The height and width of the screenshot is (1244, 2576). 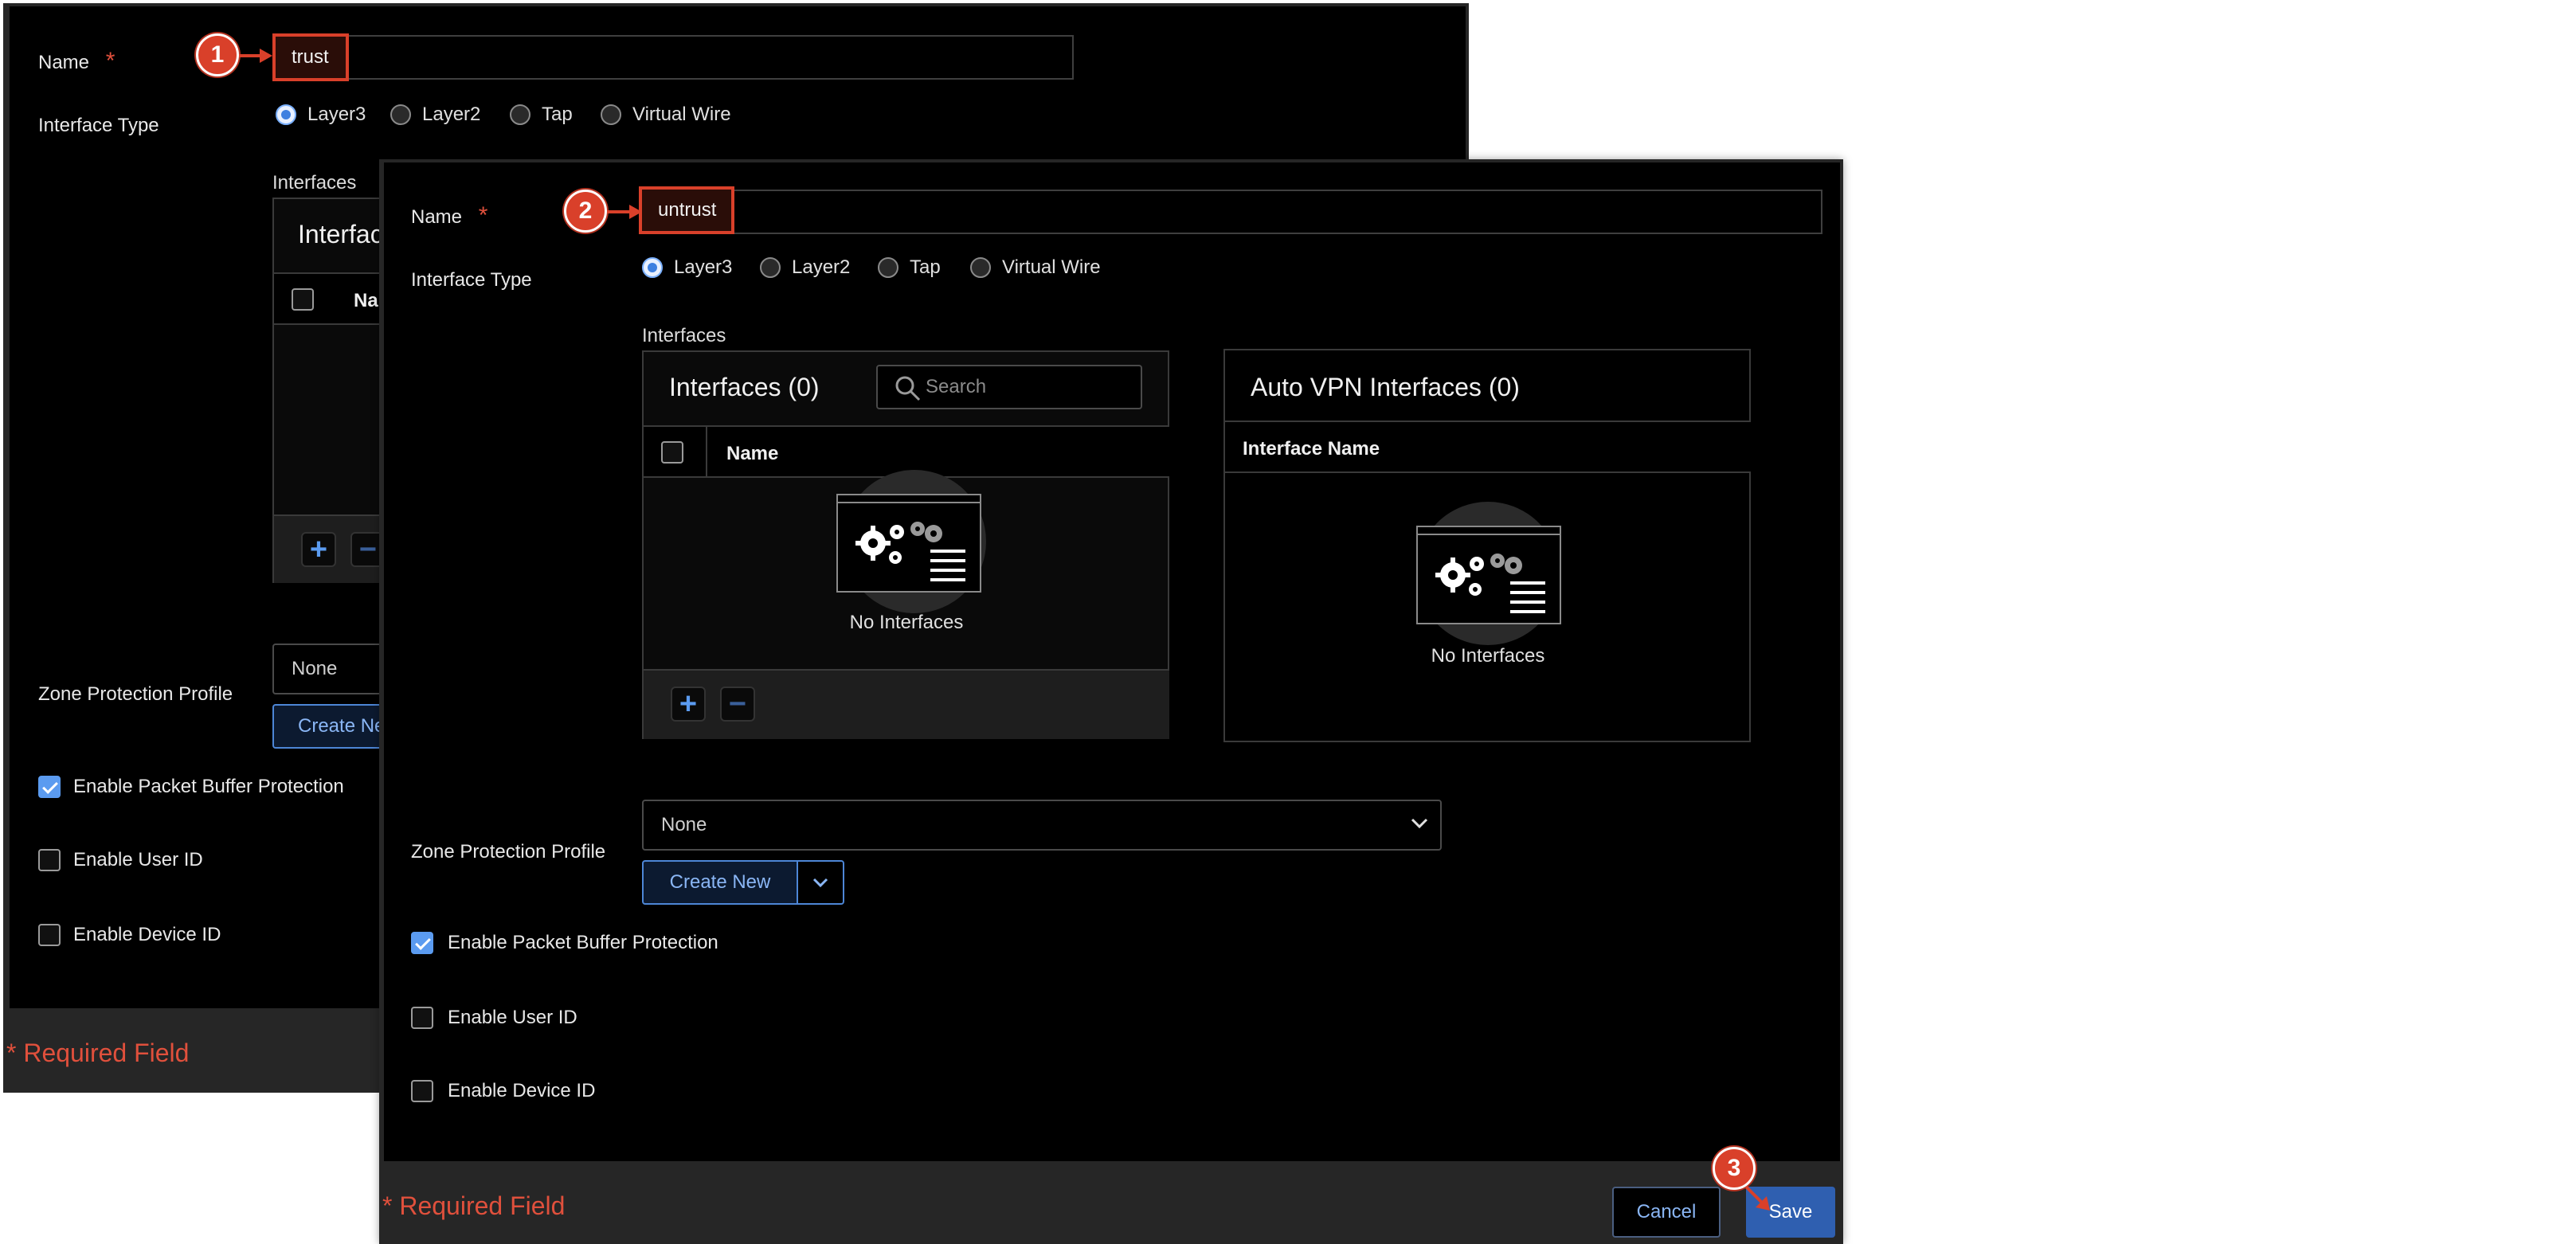 What do you see at coordinates (1666, 1212) in the screenshot?
I see `cancel-button: Cancel` at bounding box center [1666, 1212].